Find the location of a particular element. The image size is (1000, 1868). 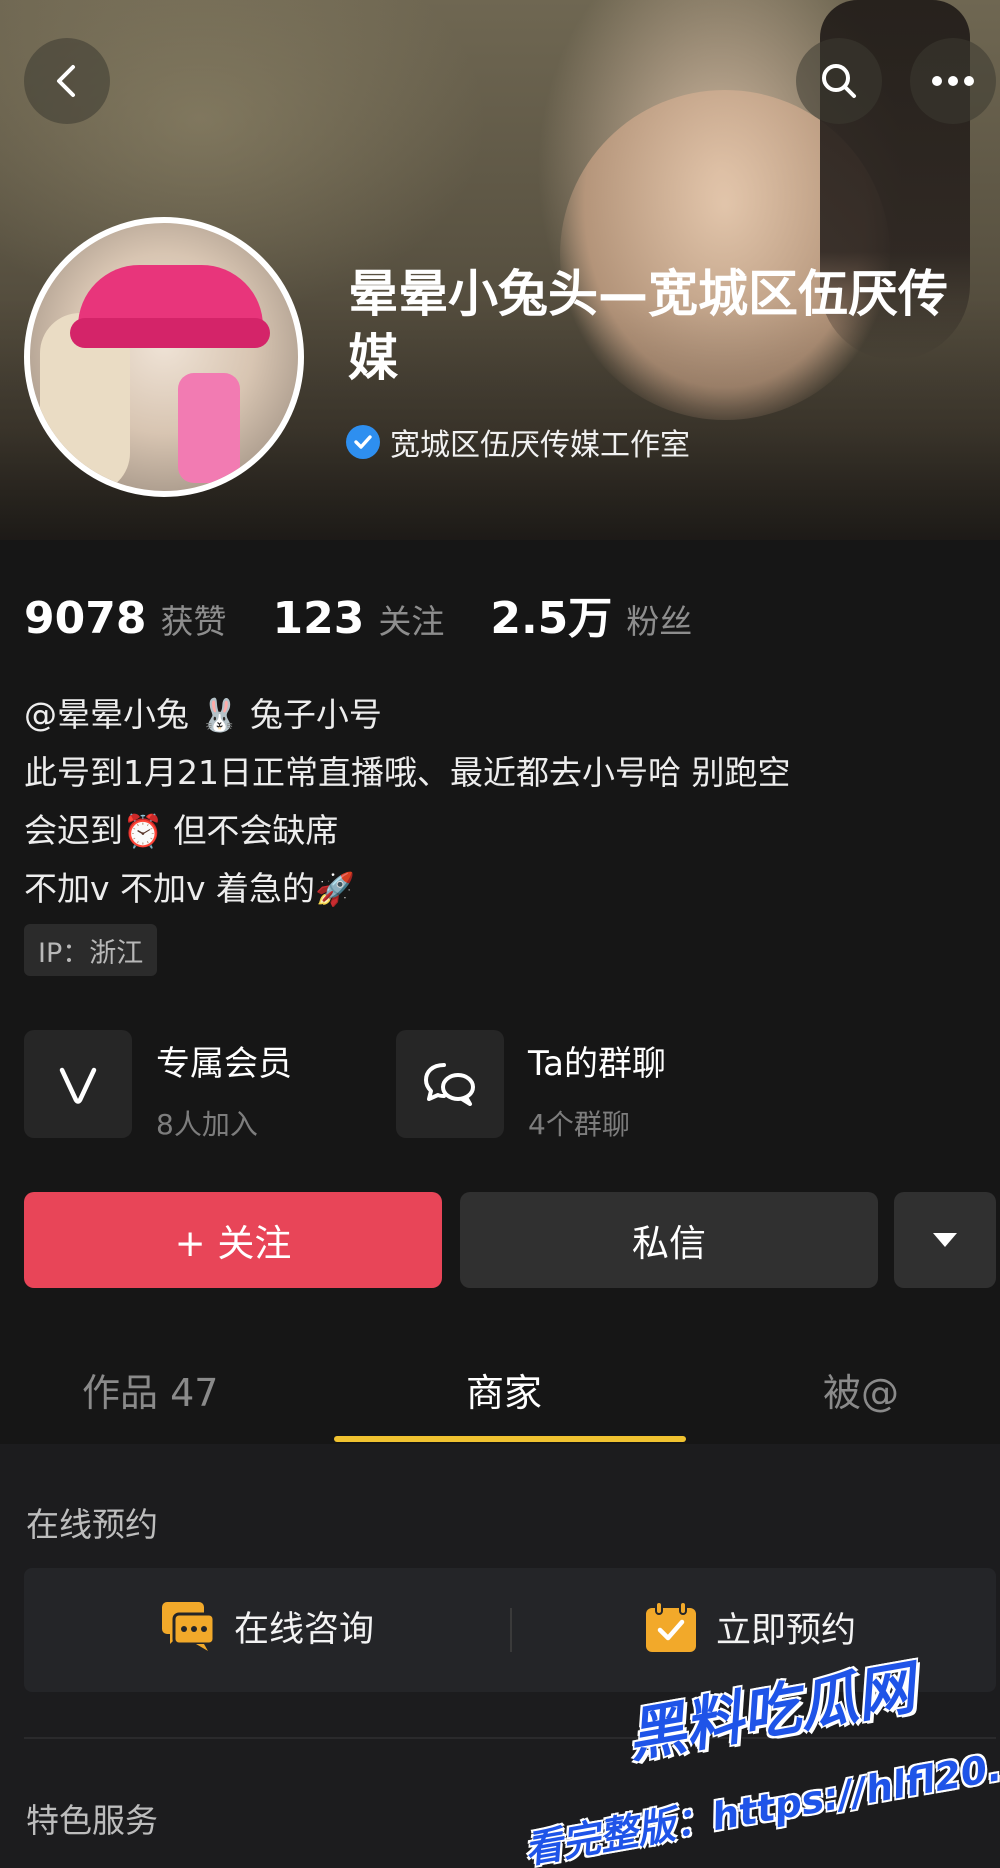

stat-following-value: 123 is located at coordinates (318, 618).